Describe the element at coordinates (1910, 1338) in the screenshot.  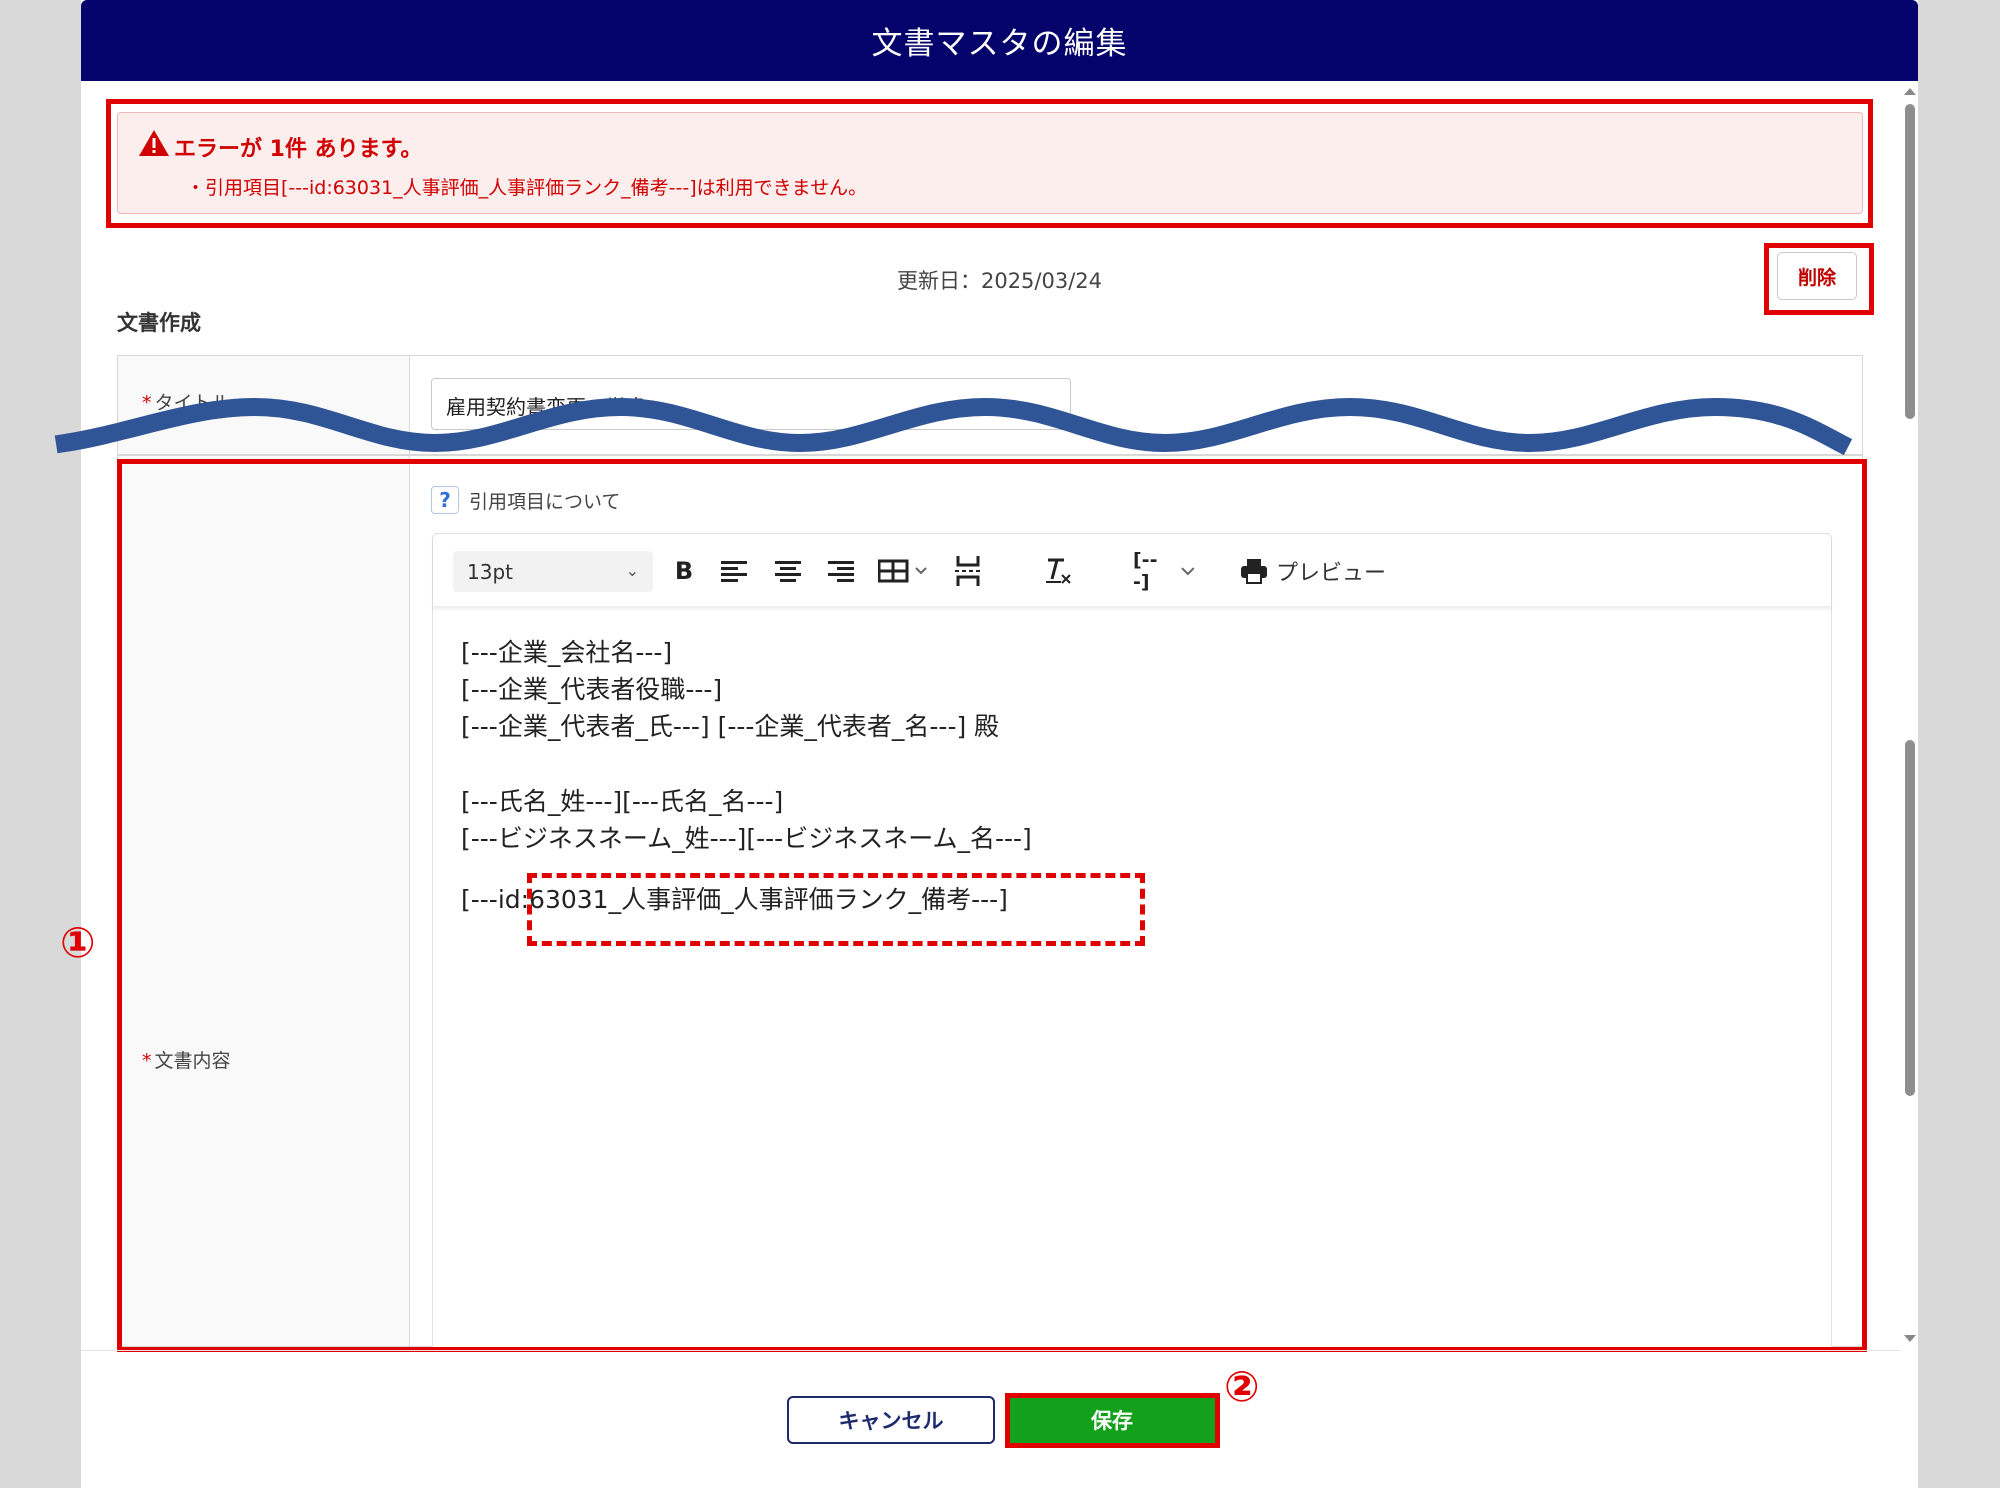
I see `scroll-down-arrow-icon` at that location.